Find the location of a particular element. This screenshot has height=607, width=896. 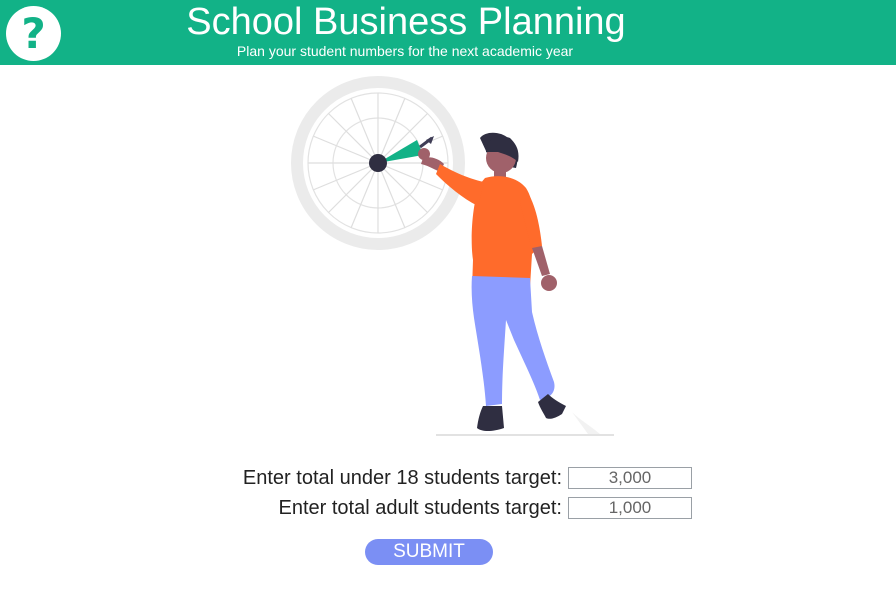

dart-icon is located at coordinates (426, 142).